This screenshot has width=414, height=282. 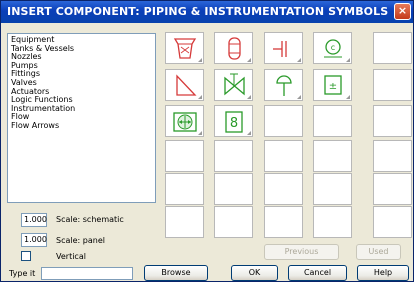 I want to click on category-item-instrumentation: Instrumentation, so click(x=81, y=109).